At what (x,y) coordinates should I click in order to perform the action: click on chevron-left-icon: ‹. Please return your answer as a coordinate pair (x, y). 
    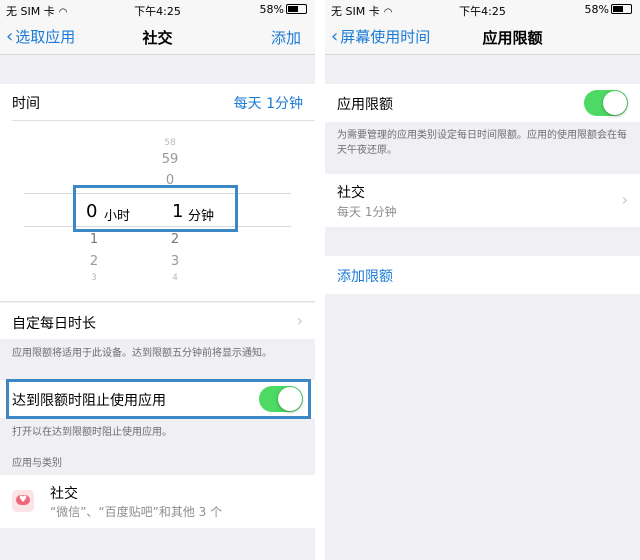
    Looking at the image, I should click on (335, 36).